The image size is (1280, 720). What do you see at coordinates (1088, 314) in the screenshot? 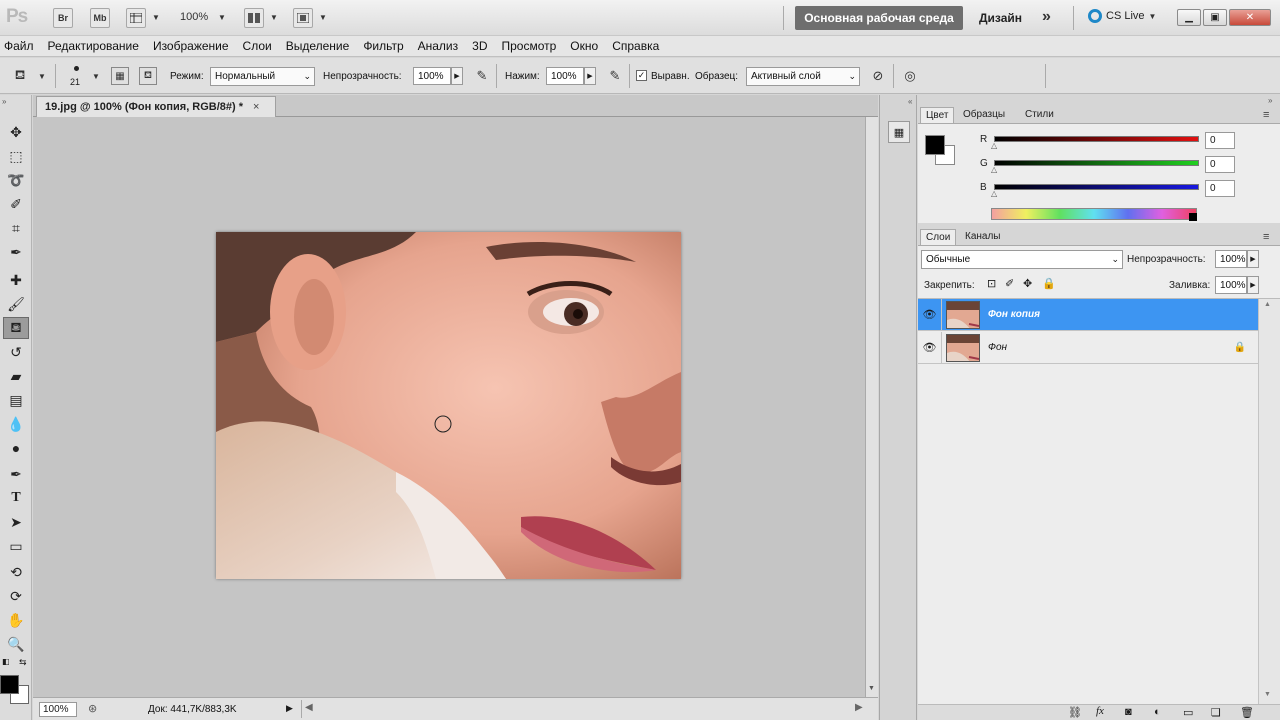
I see `layer-row-background-copy: 👁 Фон копия` at bounding box center [1088, 314].